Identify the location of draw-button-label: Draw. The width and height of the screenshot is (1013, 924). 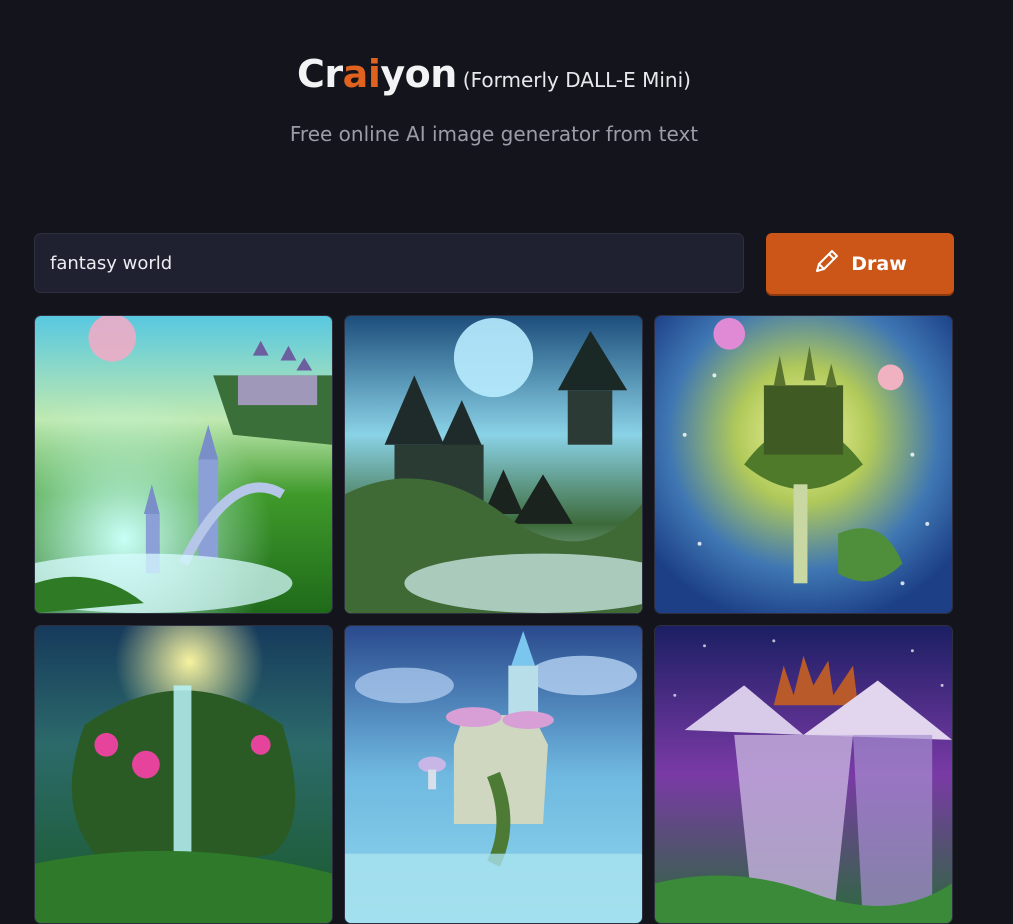
(879, 263).